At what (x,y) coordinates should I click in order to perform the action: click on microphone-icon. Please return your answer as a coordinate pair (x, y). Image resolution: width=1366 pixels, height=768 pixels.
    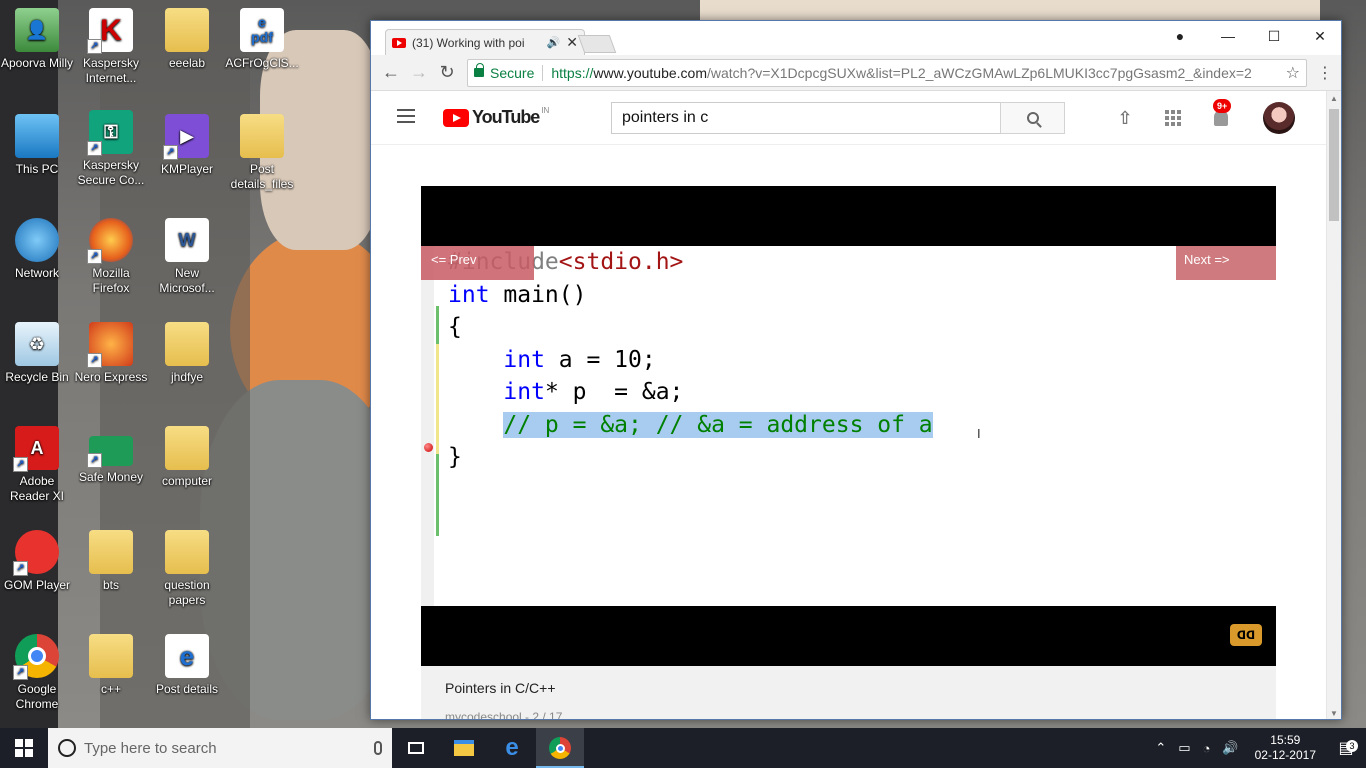
    Looking at the image, I should click on (378, 748).